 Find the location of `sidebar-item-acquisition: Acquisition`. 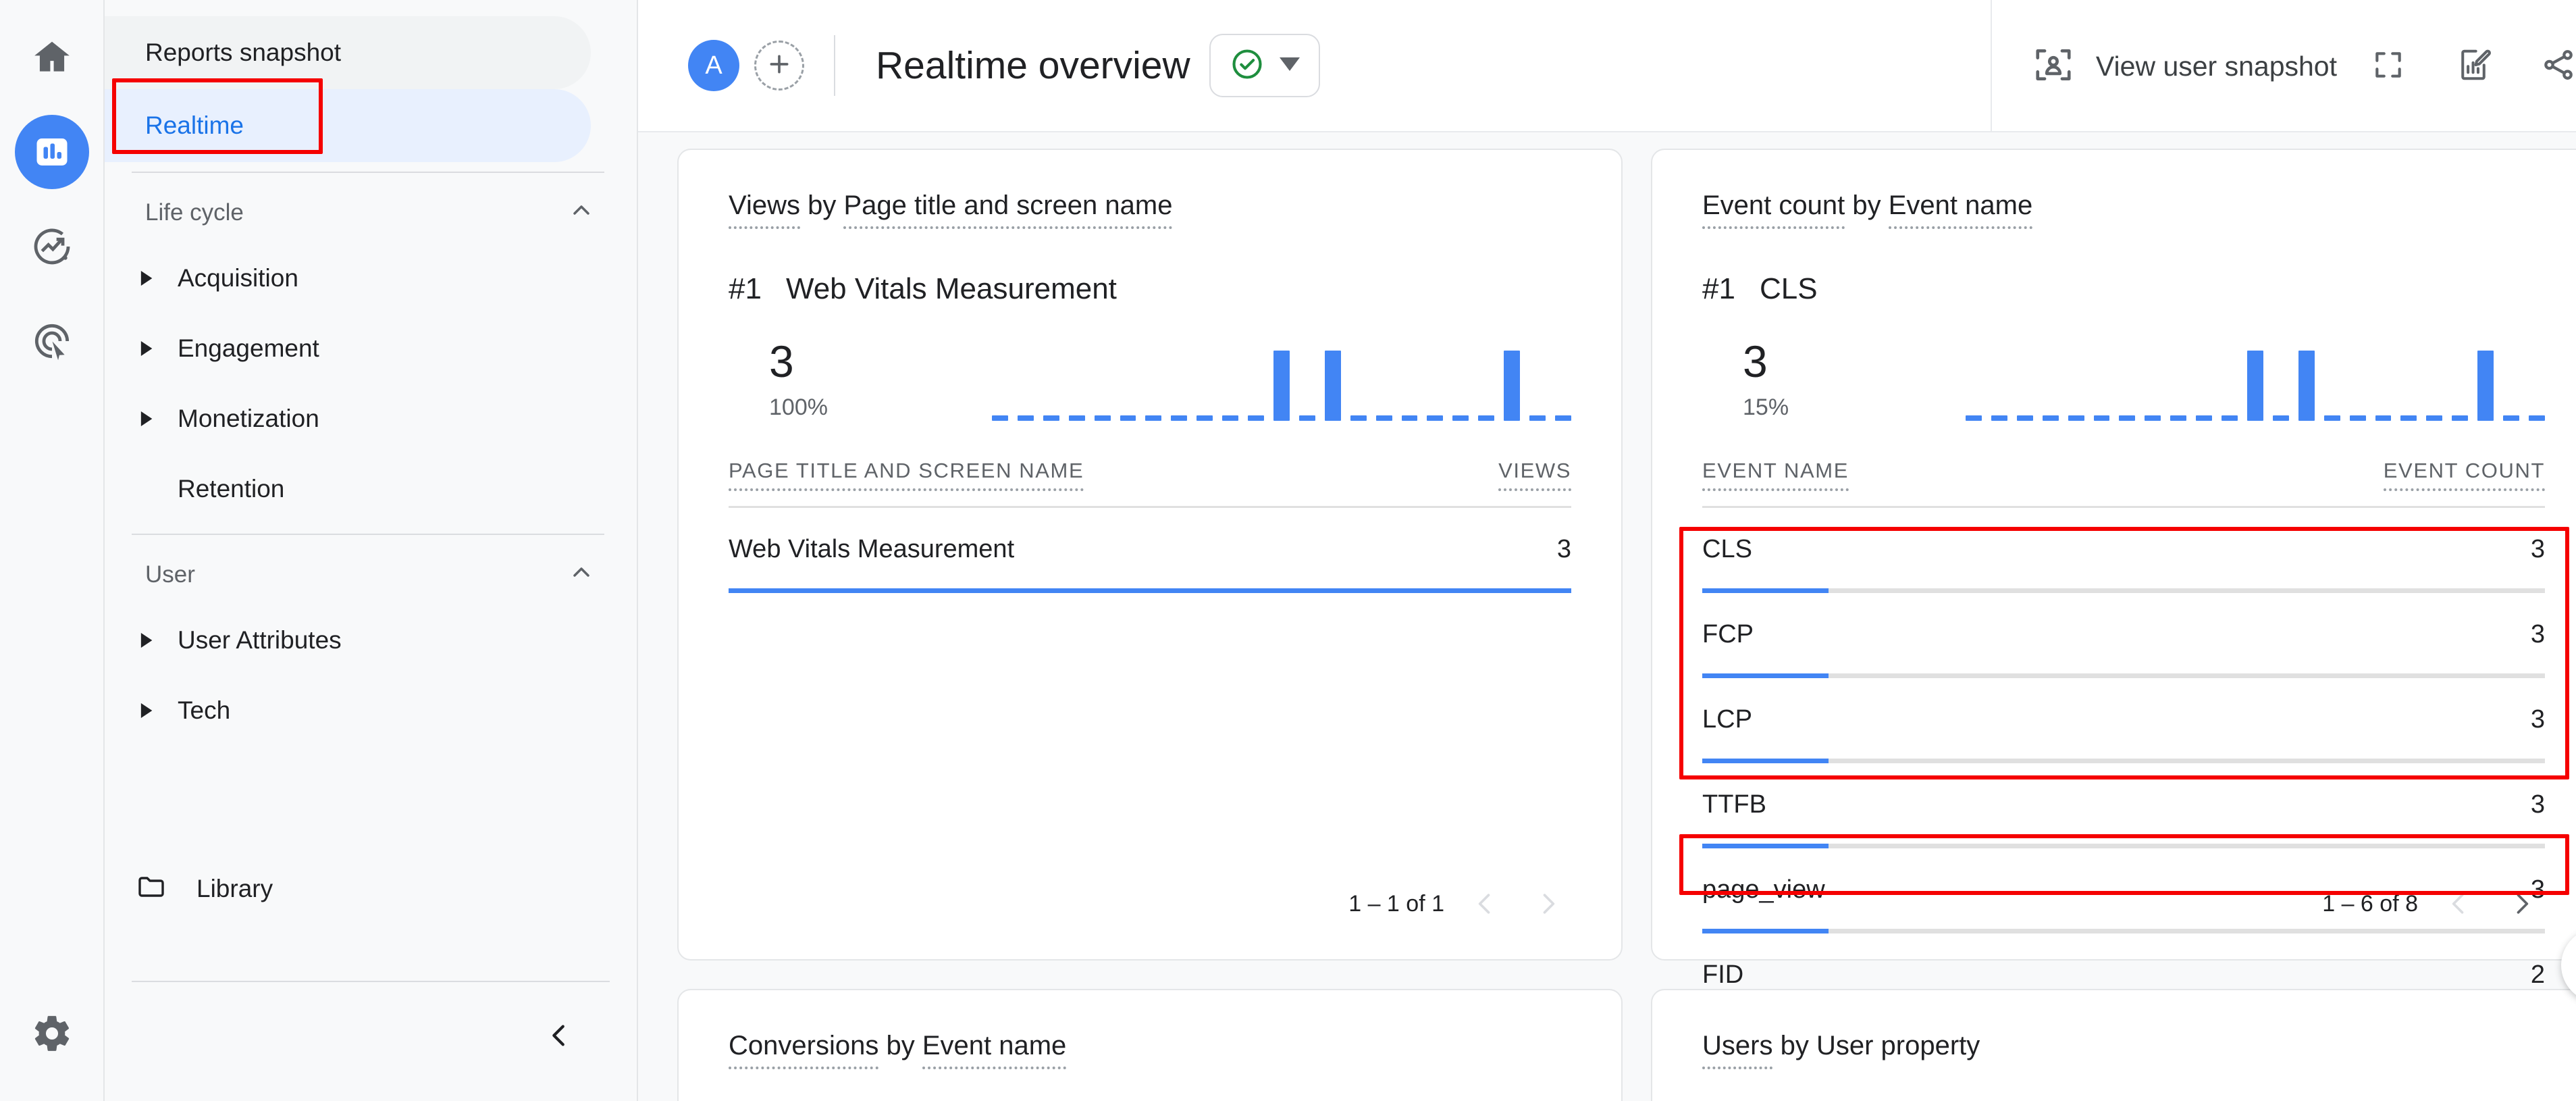

sidebar-item-acquisition: Acquisition is located at coordinates (371, 278).